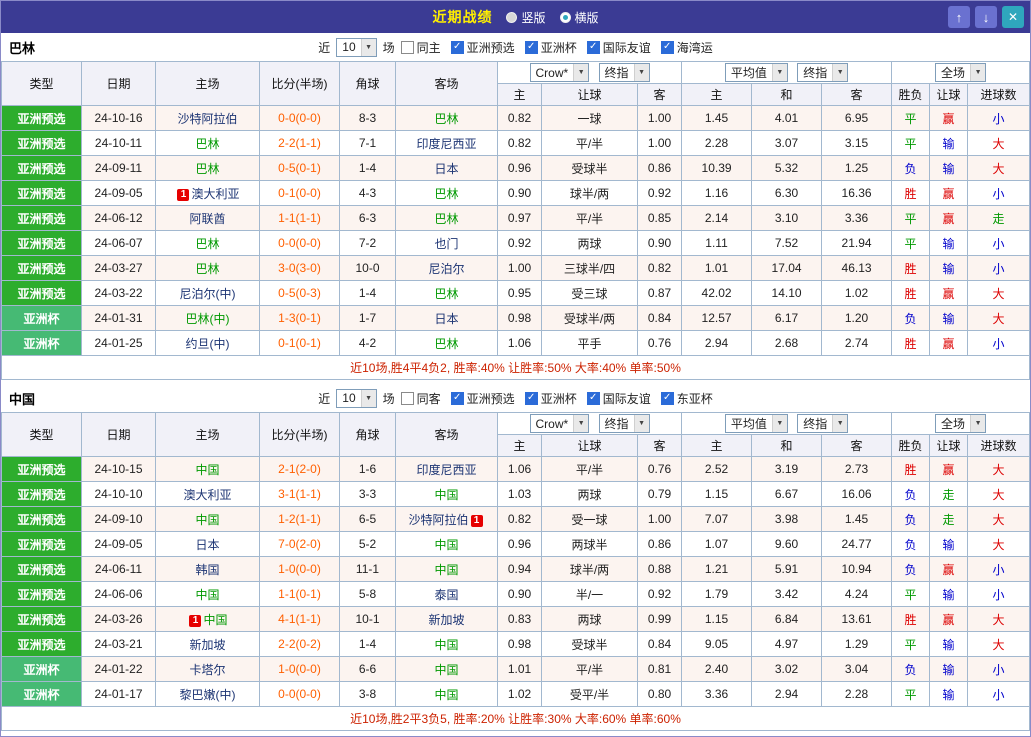 This screenshot has width=1031, height=737. What do you see at coordinates (857, 318) in the screenshot?
I see `euro-away-odds-cell: 1.20` at bounding box center [857, 318].